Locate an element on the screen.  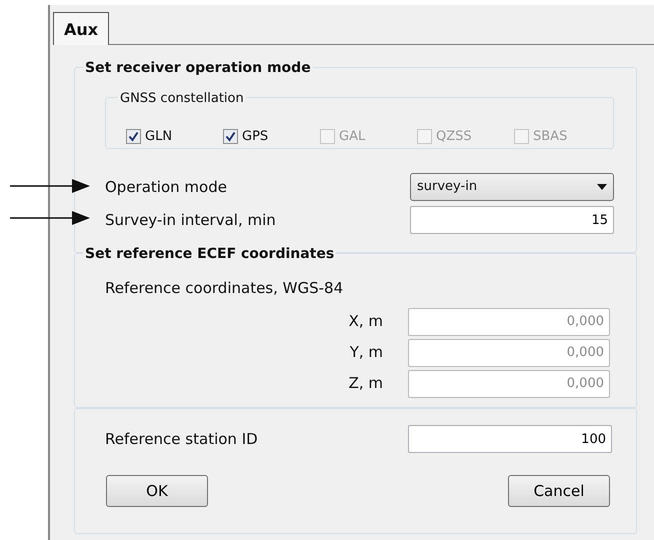
field-label: X, m is located at coordinates (365, 321).